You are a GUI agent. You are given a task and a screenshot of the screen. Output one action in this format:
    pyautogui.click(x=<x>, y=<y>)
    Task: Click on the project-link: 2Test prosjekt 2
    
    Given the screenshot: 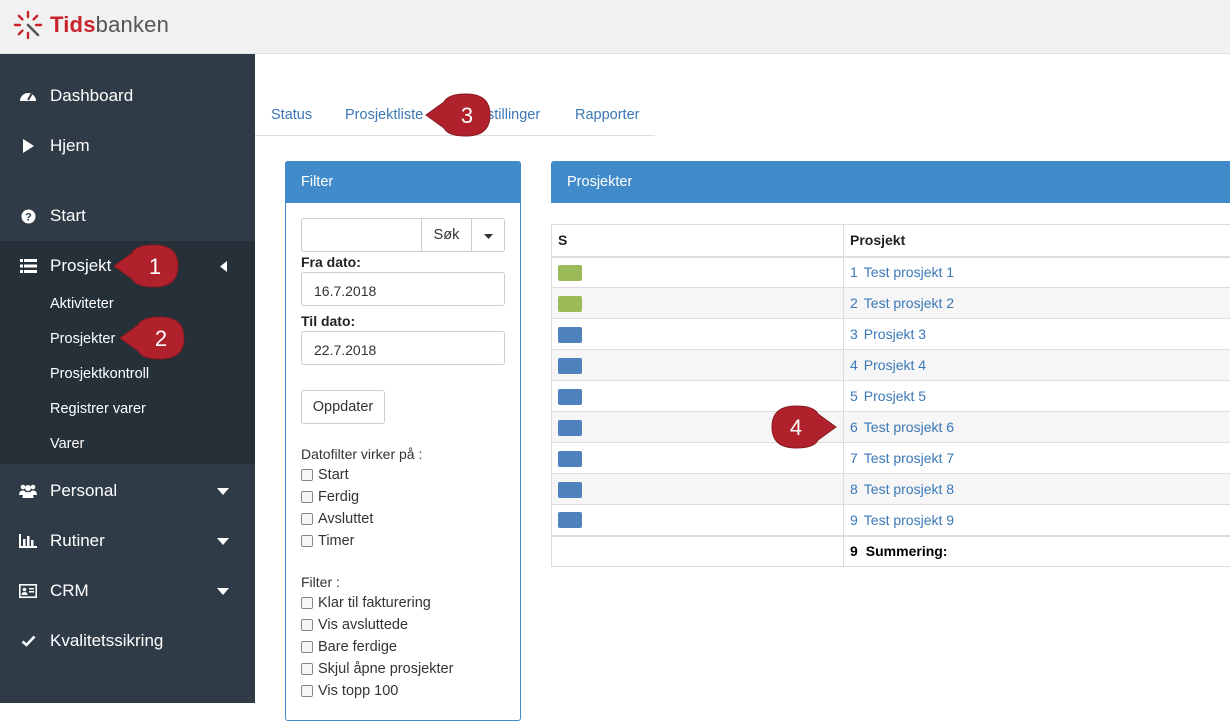 What is the action you would take?
    pyautogui.click(x=902, y=303)
    